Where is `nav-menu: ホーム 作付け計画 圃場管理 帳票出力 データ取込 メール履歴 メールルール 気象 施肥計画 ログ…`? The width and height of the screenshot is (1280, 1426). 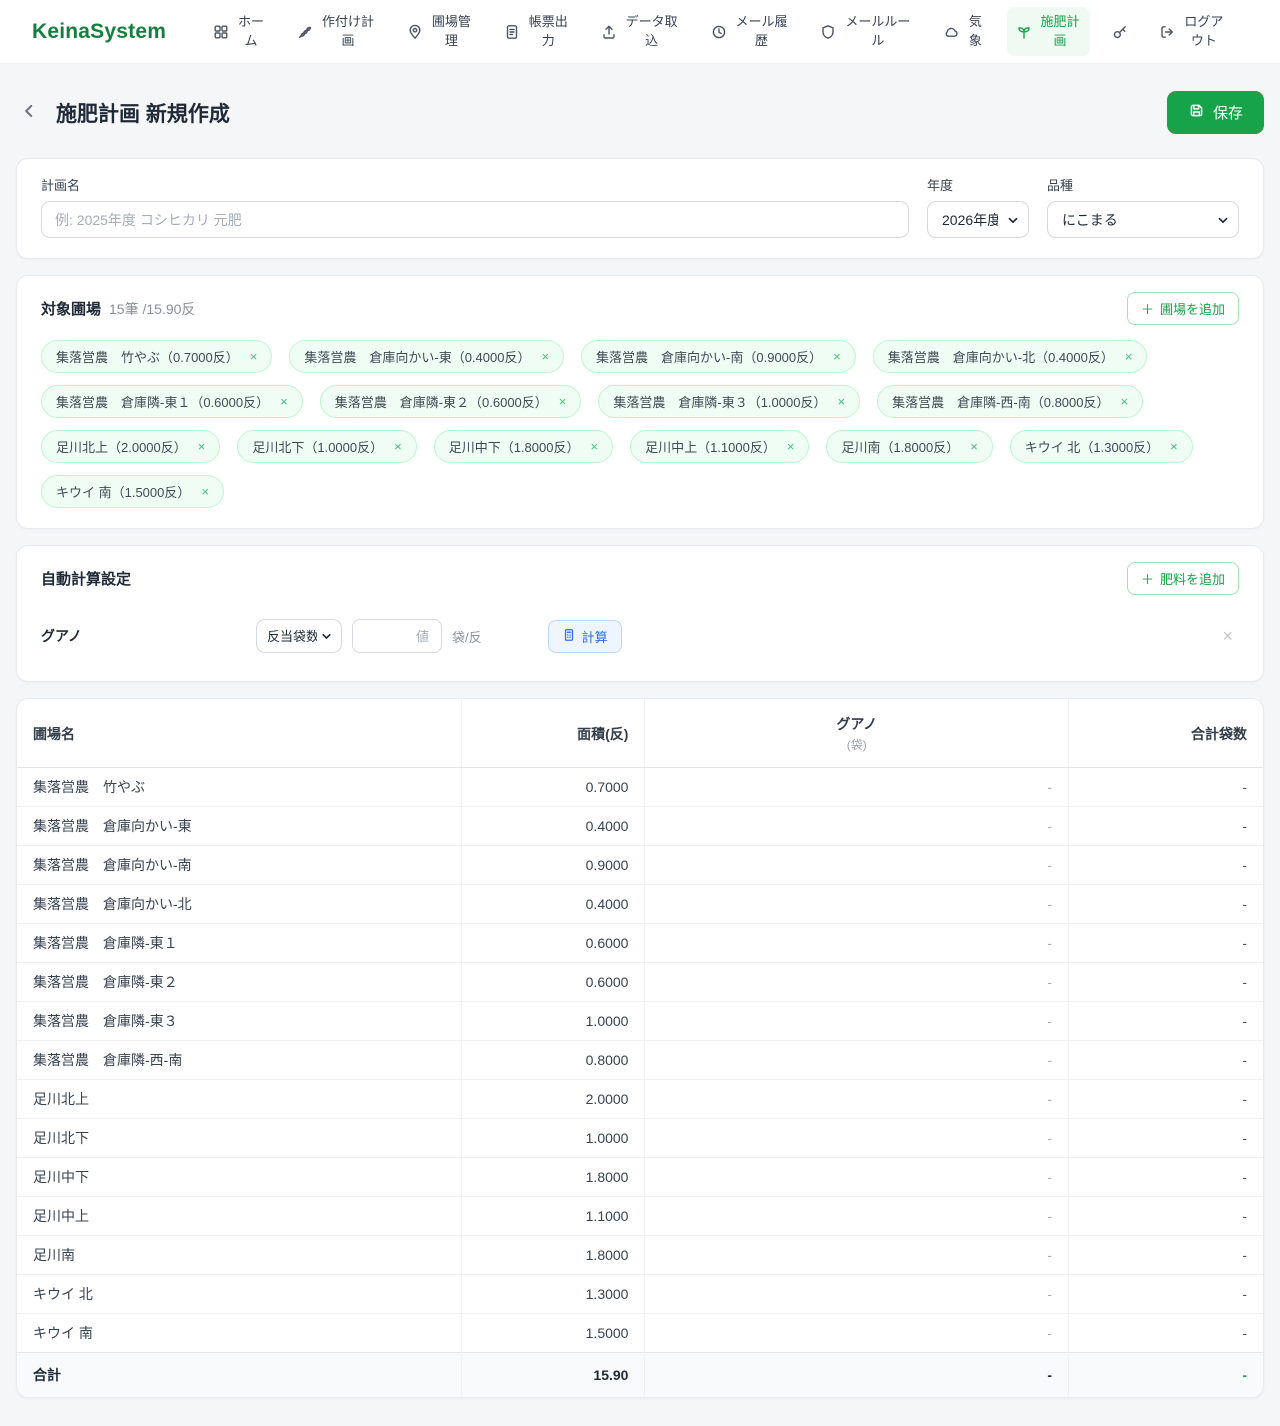 nav-menu: ホーム 作付け計画 圃場管理 帳票出力 データ取込 メール履歴 メールルール 気象 施肥計画 ログ… is located at coordinates (728, 31).